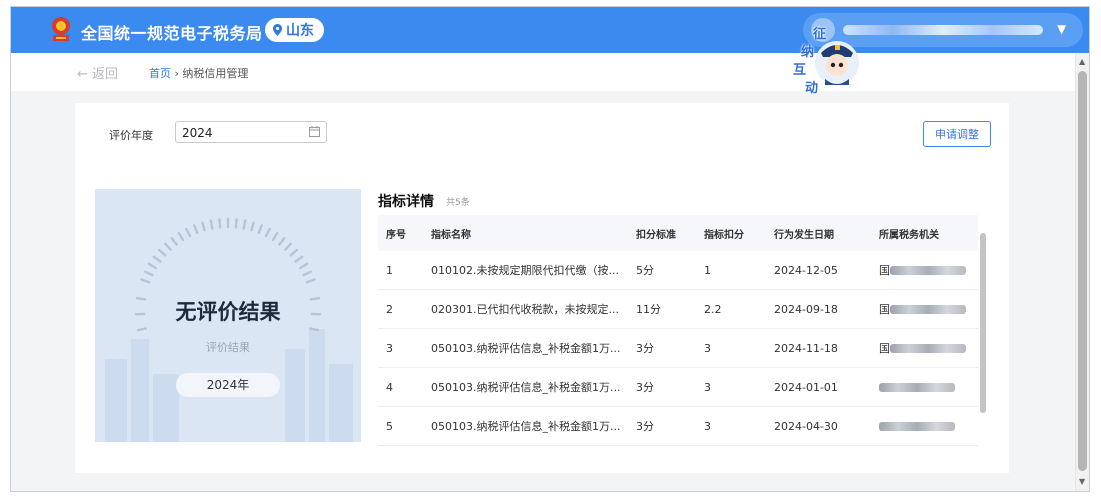 The height and width of the screenshot is (499, 1101). I want to click on cell-no: 1, so click(389, 270).